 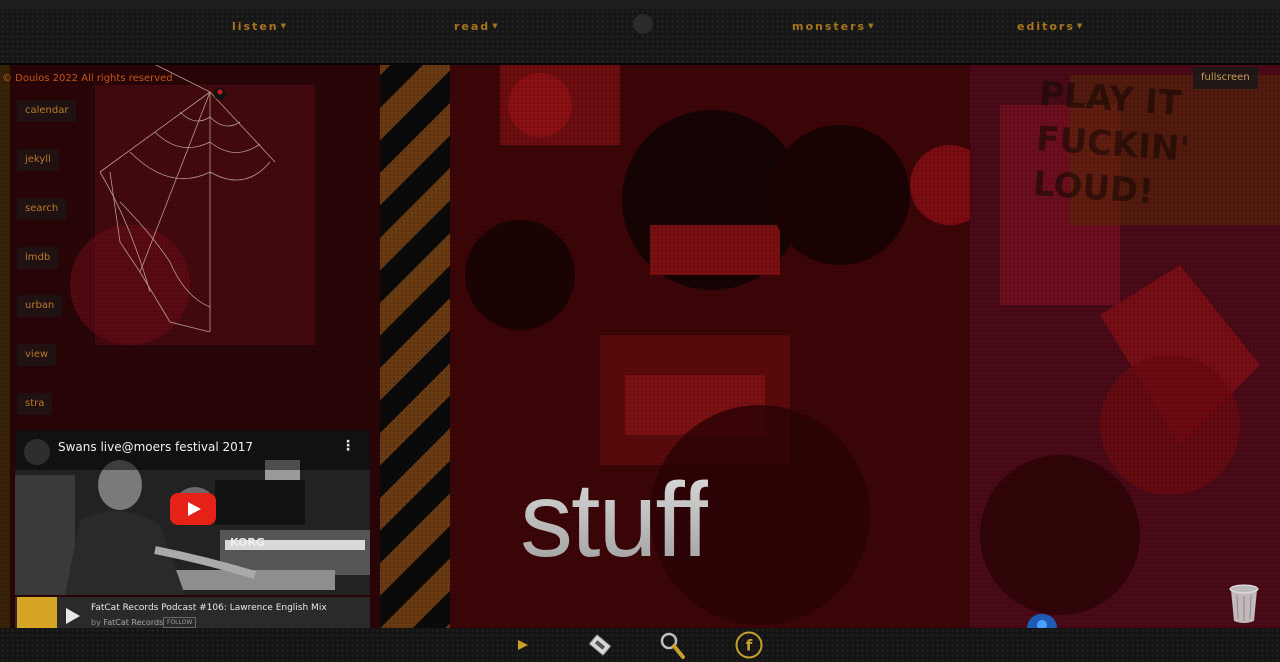 What do you see at coordinates (1046, 26) in the screenshot?
I see `nav-editors-label: editors` at bounding box center [1046, 26].